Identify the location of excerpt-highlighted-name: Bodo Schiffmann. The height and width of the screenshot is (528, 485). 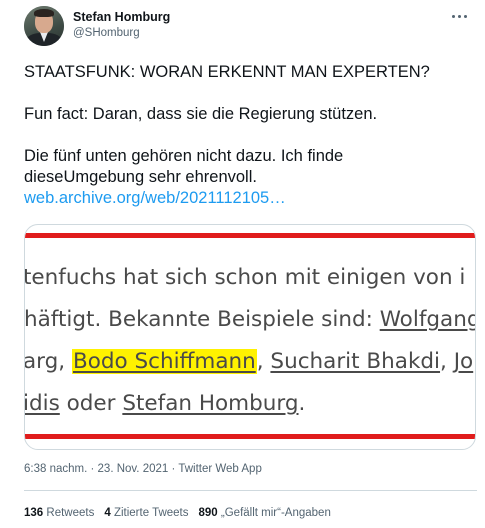
(164, 361).